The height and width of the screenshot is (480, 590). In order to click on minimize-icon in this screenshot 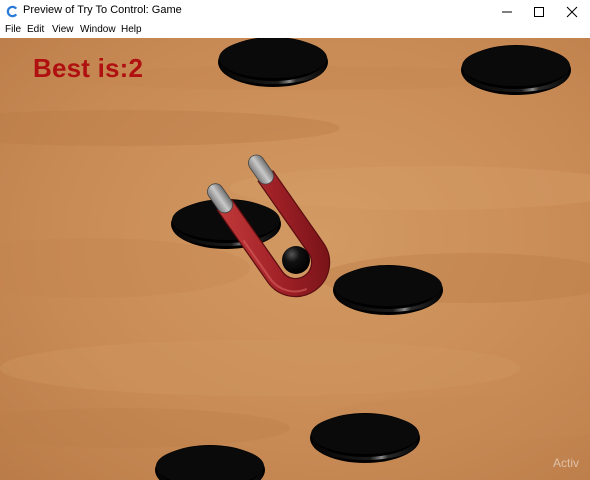, I will do `click(507, 11)`.